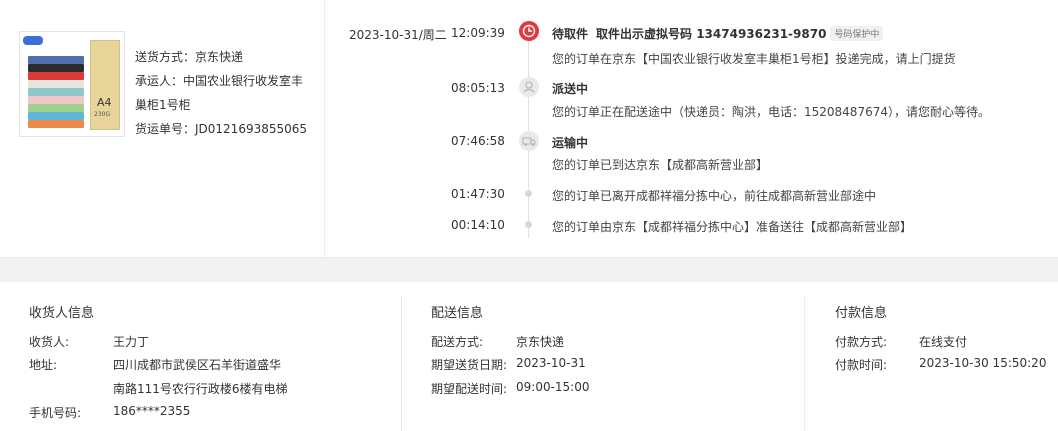  What do you see at coordinates (62, 313) in the screenshot?
I see `receiver-section-title: 收货人信息` at bounding box center [62, 313].